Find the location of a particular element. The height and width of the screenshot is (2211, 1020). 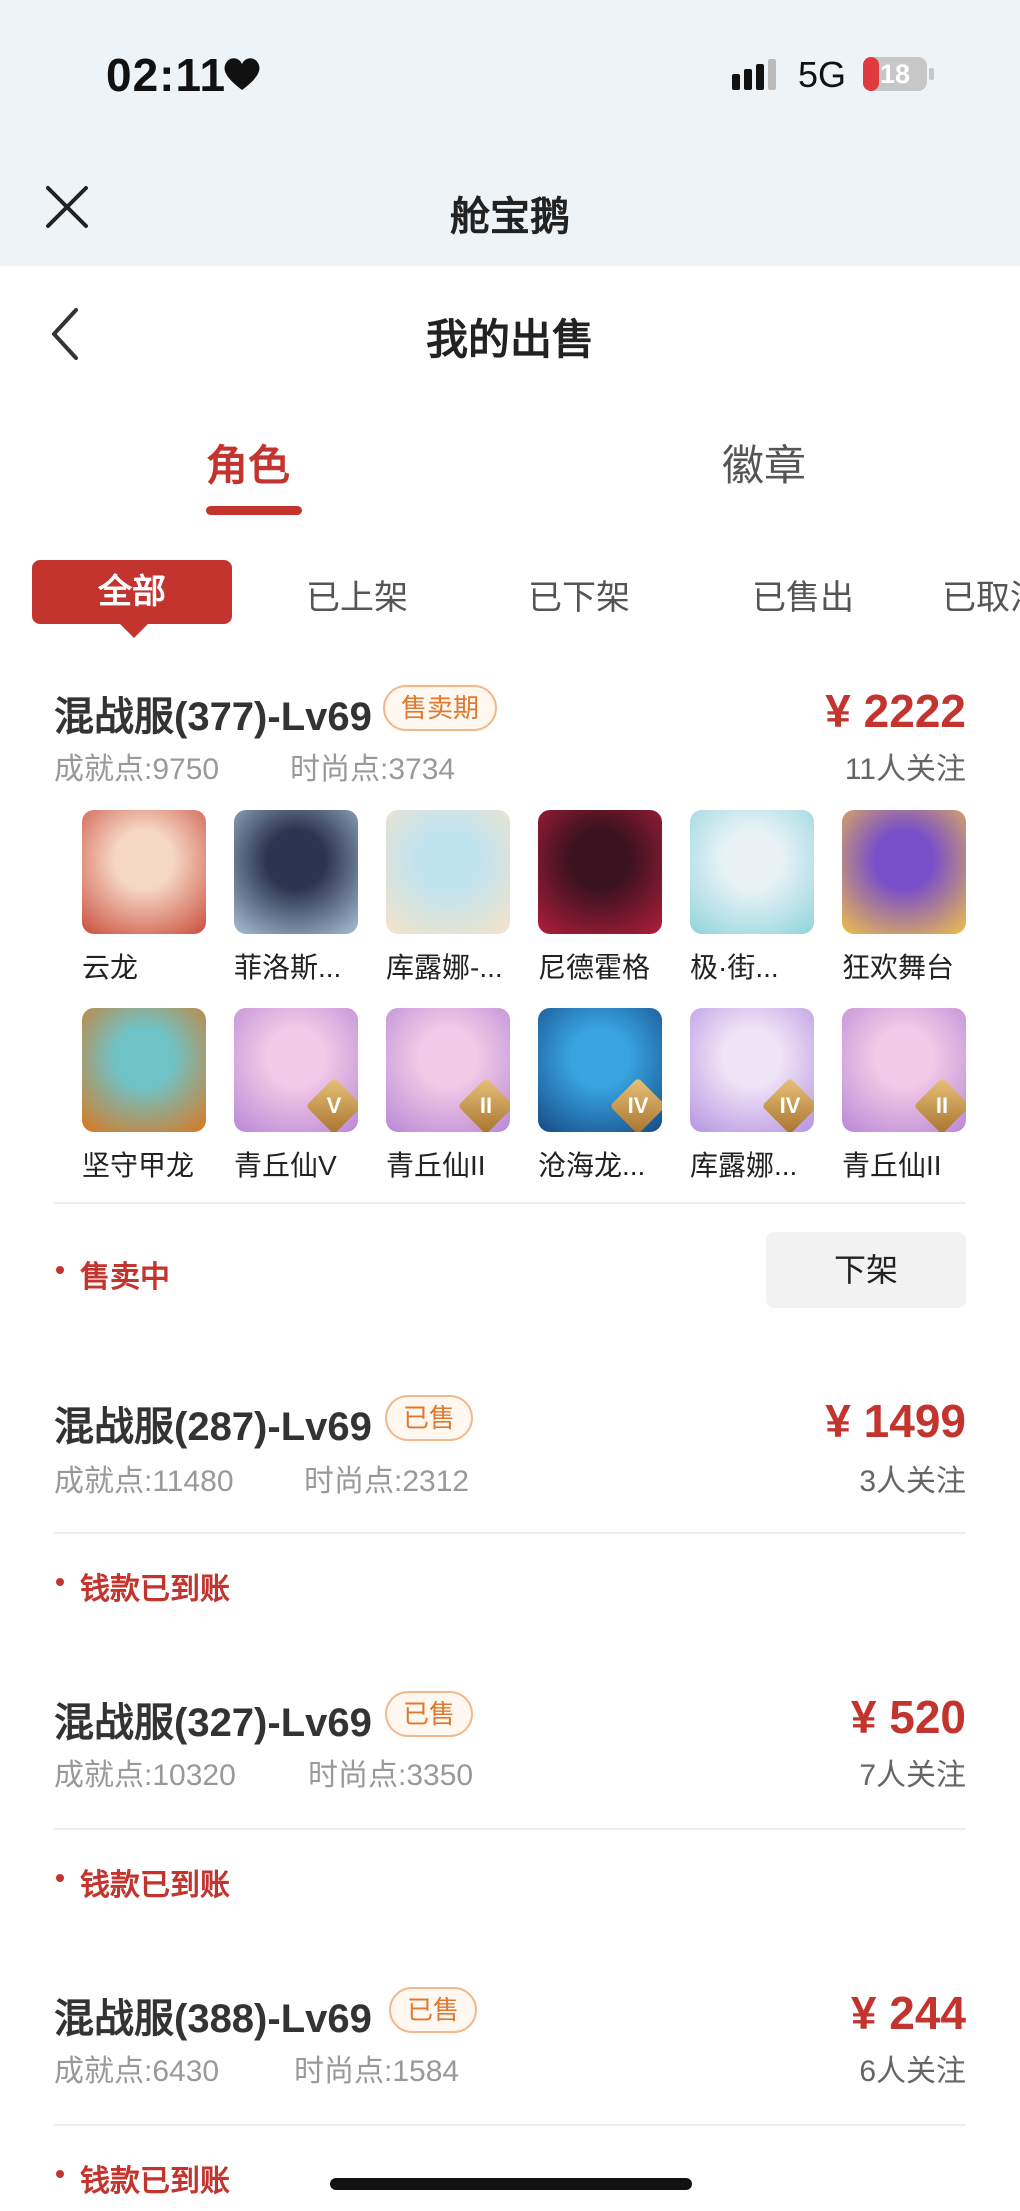

heart-icon is located at coordinates (242, 74).